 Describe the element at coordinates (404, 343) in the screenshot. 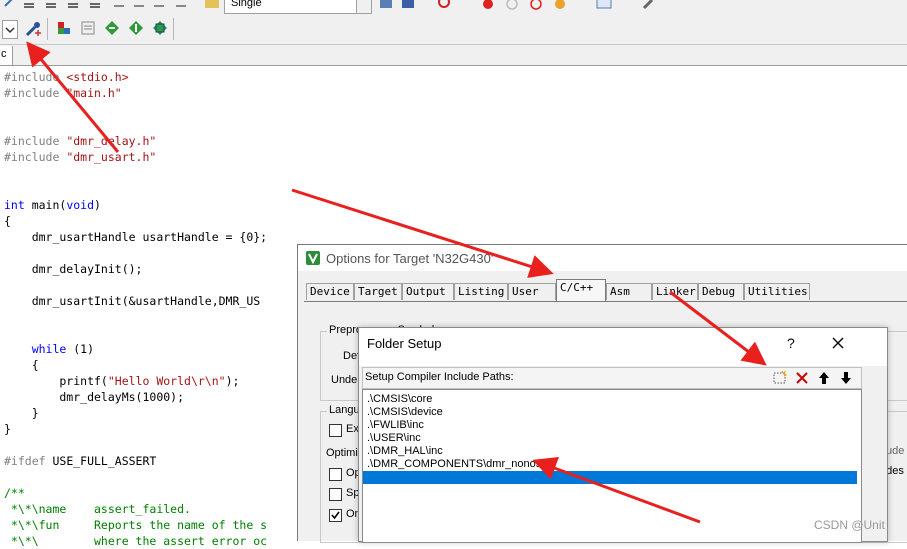

I see `folder-setup-title: Folder Setup` at that location.